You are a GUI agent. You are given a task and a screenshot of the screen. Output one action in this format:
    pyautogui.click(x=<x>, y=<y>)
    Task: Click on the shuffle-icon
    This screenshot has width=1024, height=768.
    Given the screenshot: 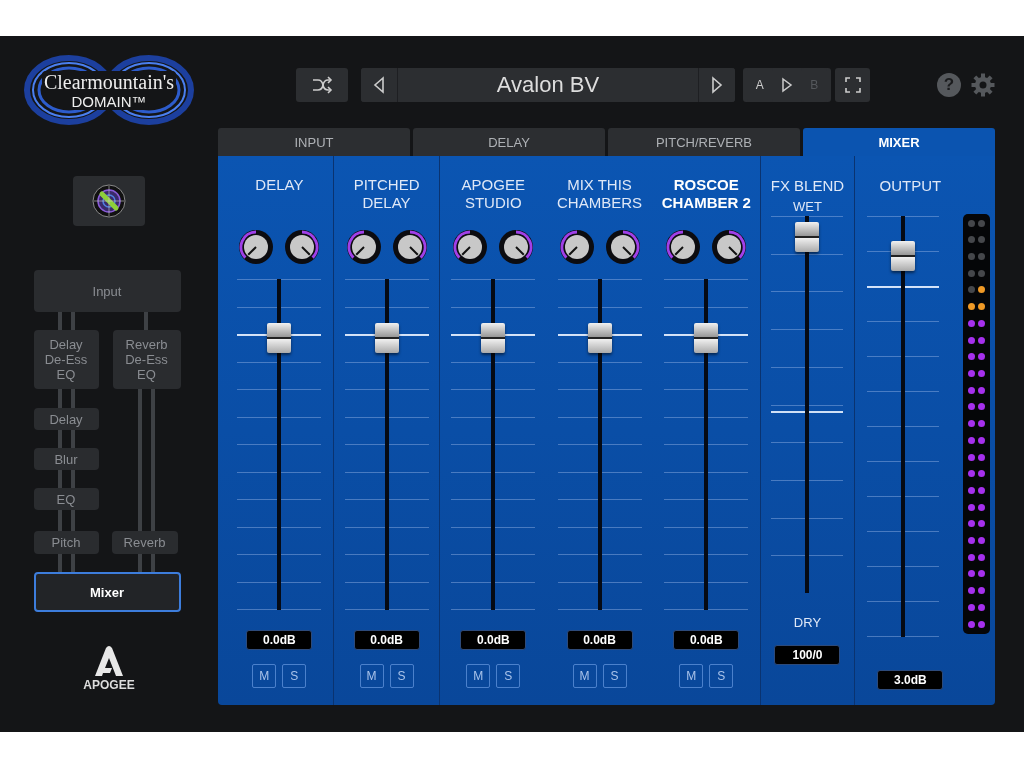 What is the action you would take?
    pyautogui.click(x=322, y=85)
    